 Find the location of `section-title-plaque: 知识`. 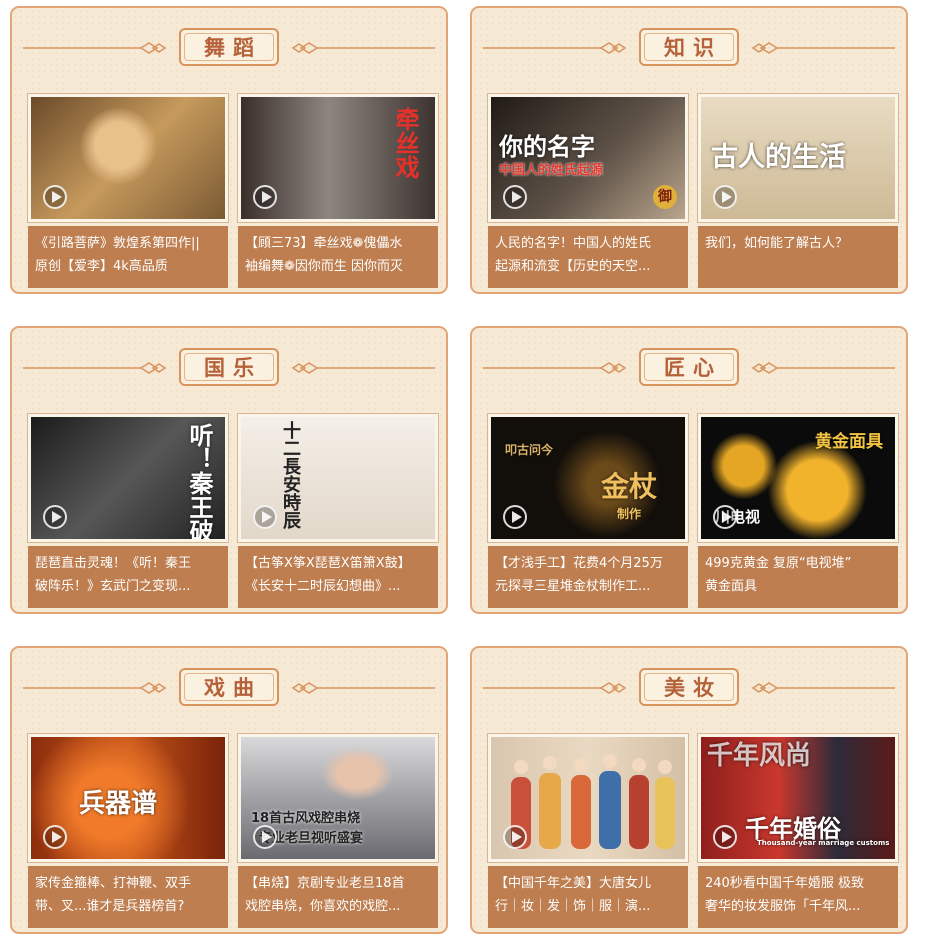

section-title-plaque: 知识 is located at coordinates (689, 47).